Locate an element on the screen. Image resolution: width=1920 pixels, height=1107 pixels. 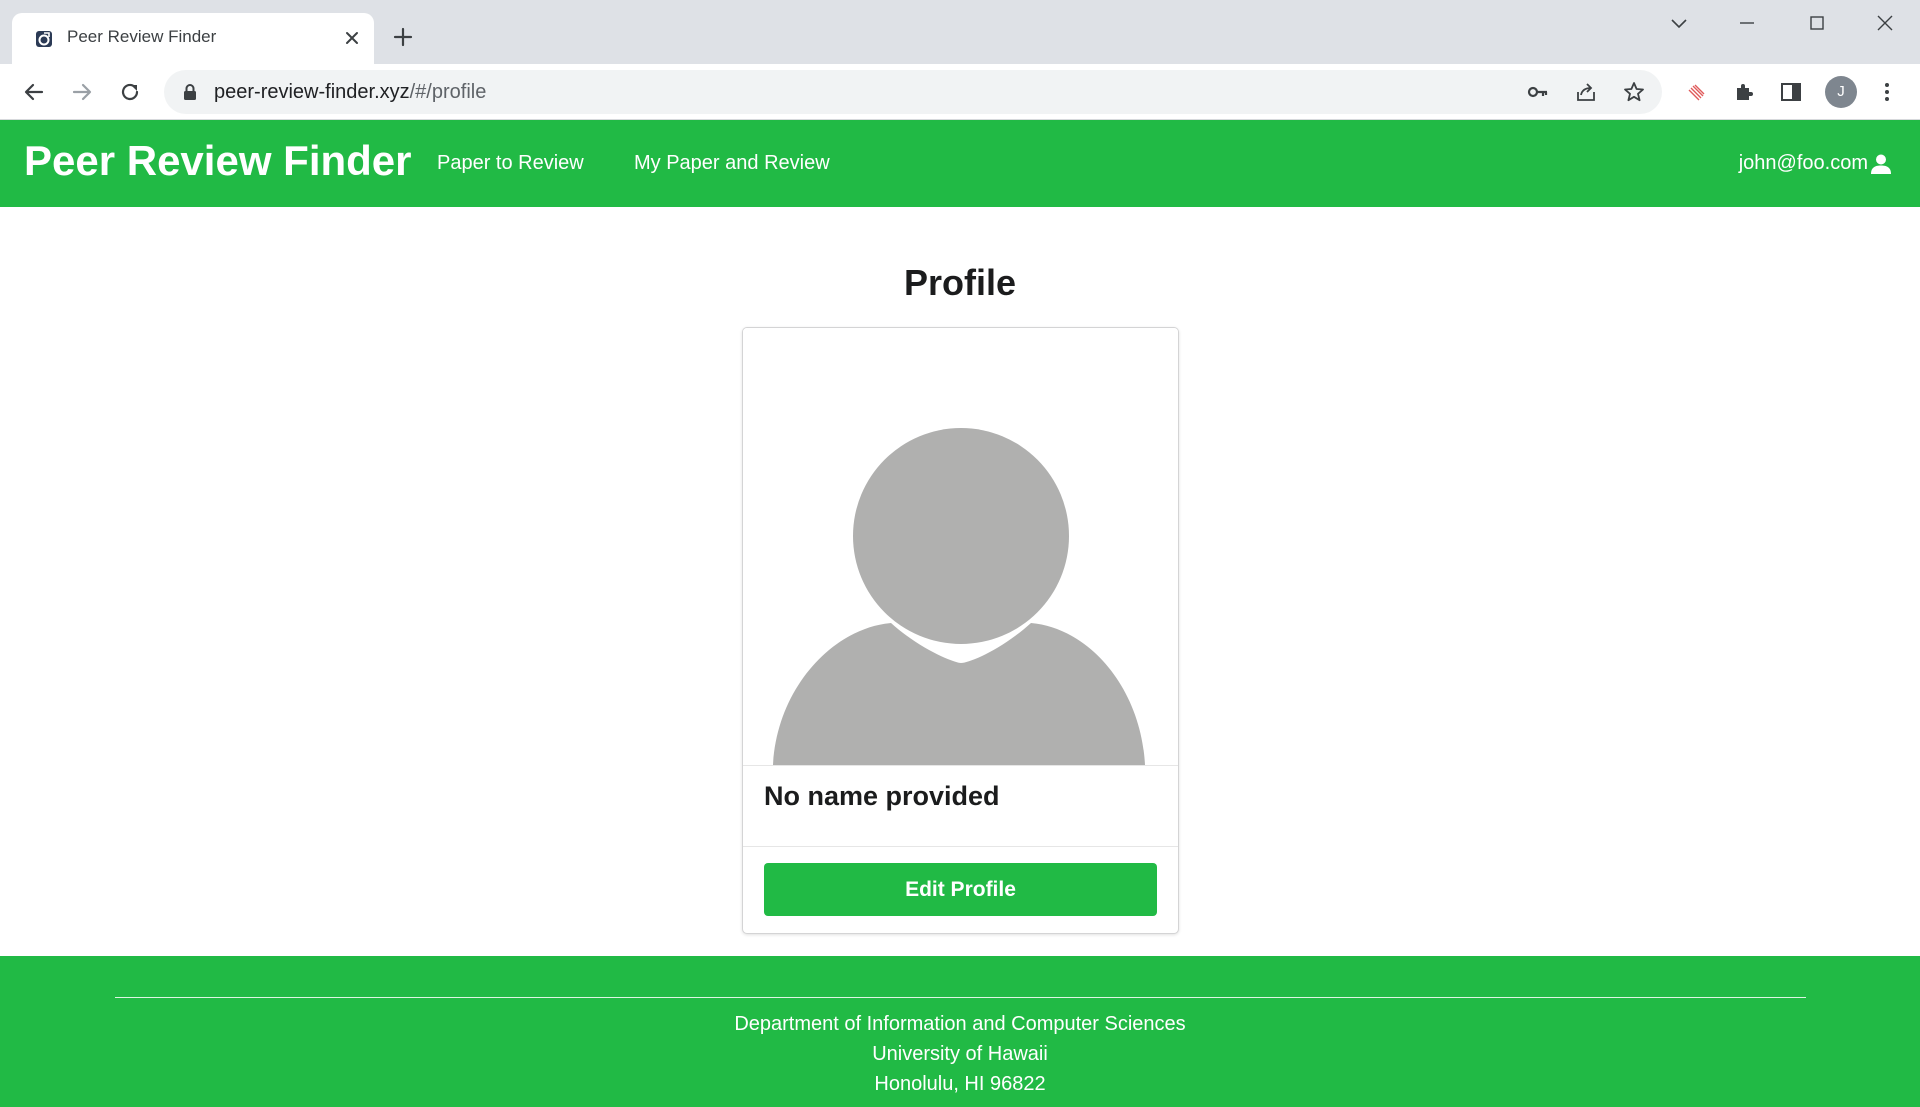
minimize-icon is located at coordinates (1747, 23).